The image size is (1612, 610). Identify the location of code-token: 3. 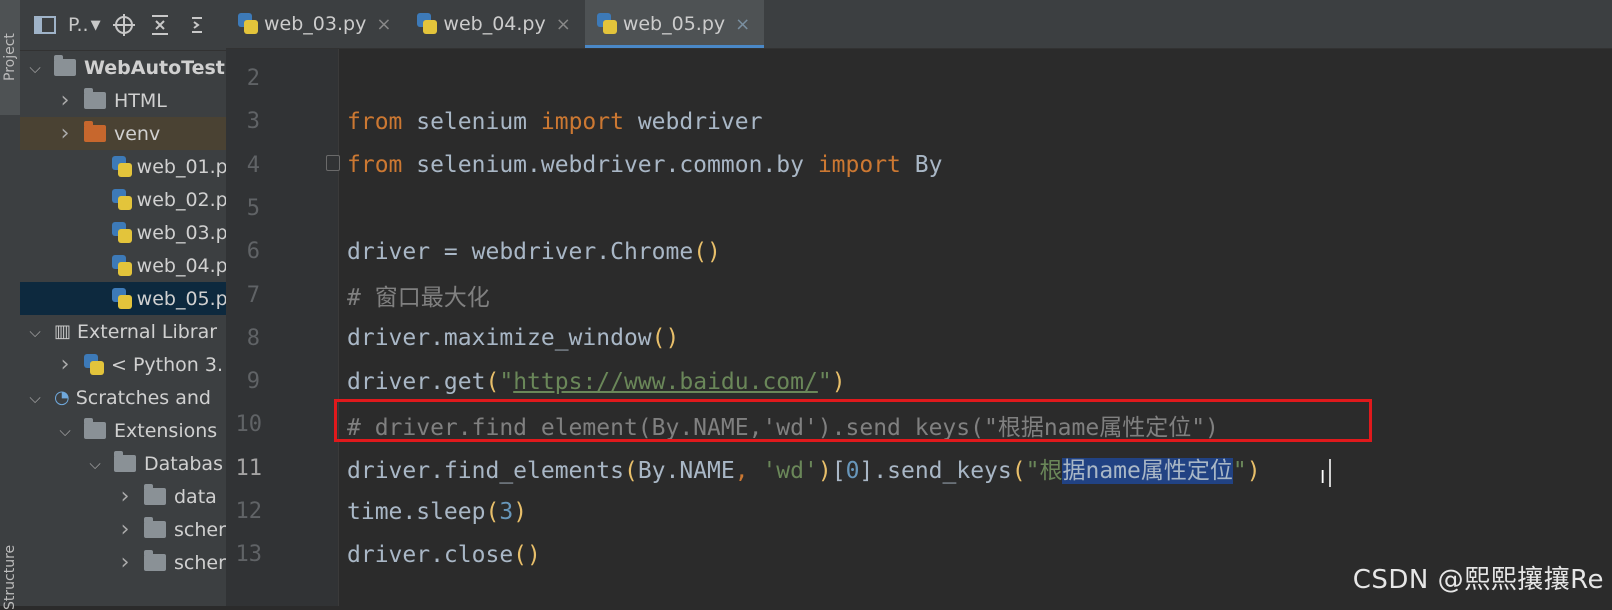
(506, 511).